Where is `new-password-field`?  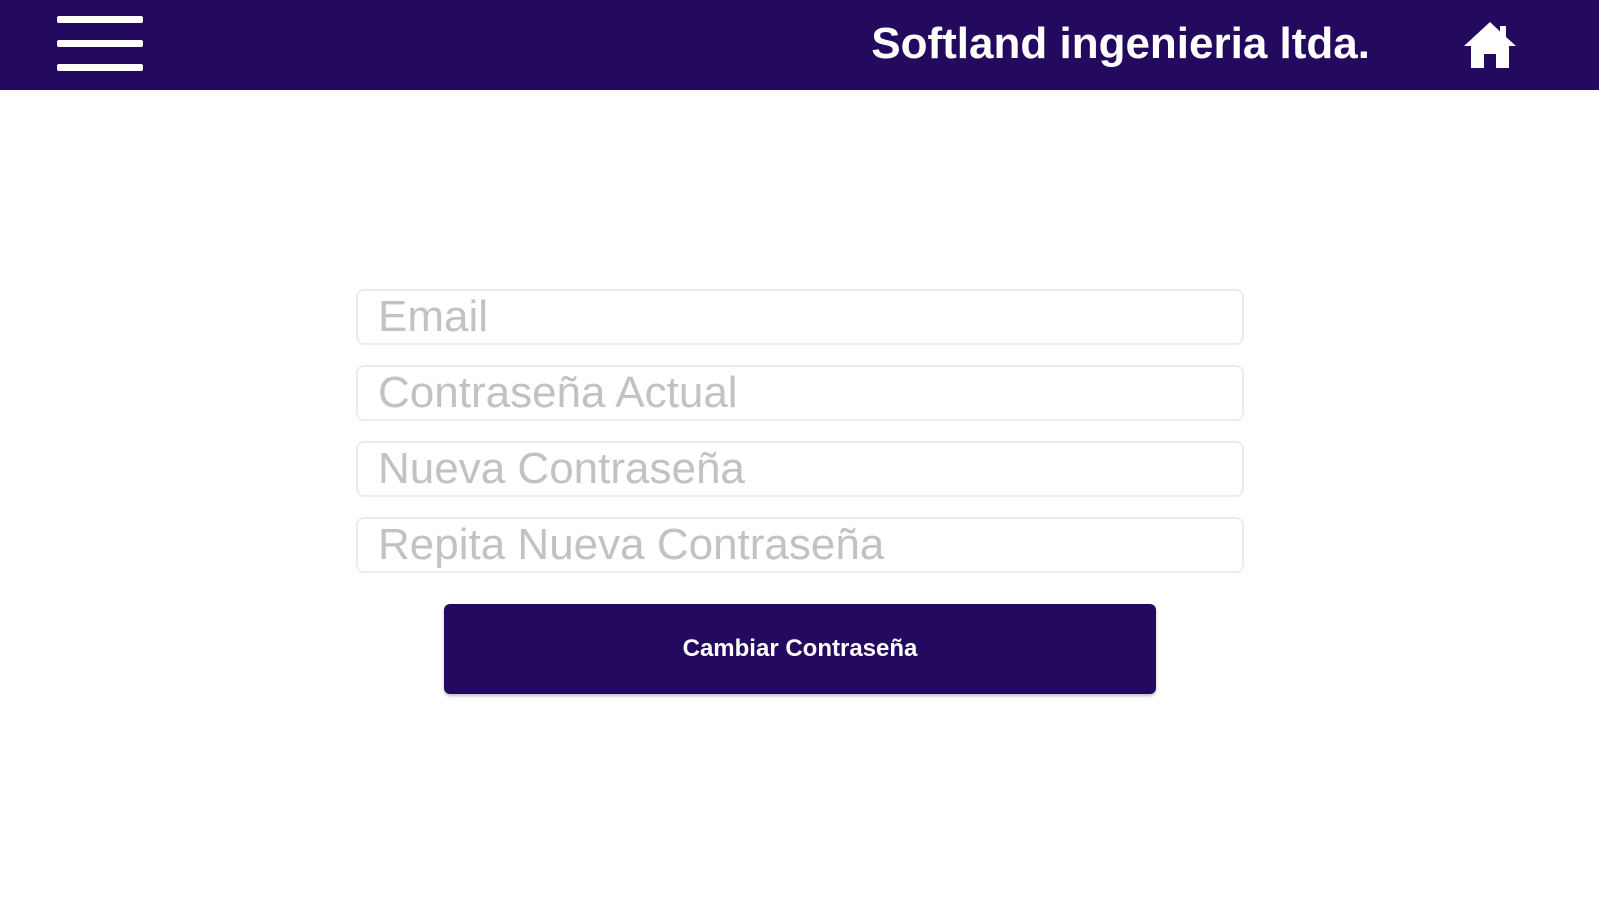
new-password-field is located at coordinates (800, 469).